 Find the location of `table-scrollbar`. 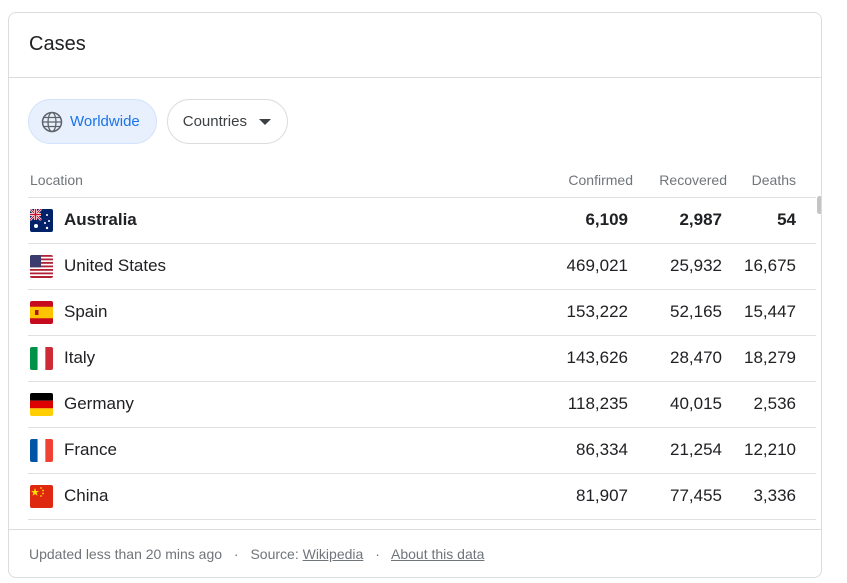

table-scrollbar is located at coordinates (819, 205).